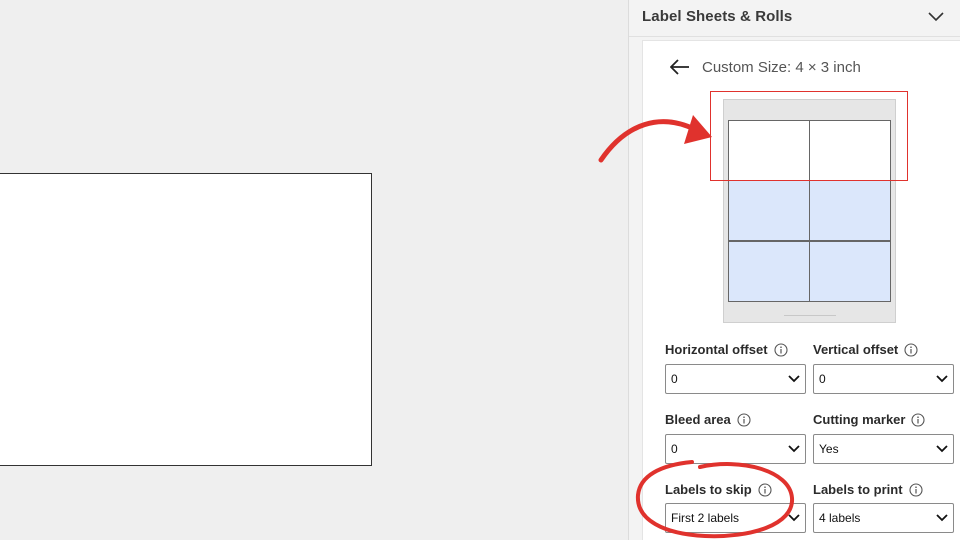 The height and width of the screenshot is (540, 960). Describe the element at coordinates (705, 518) in the screenshot. I see `labels-to-skip-value: First 2 labels` at that location.